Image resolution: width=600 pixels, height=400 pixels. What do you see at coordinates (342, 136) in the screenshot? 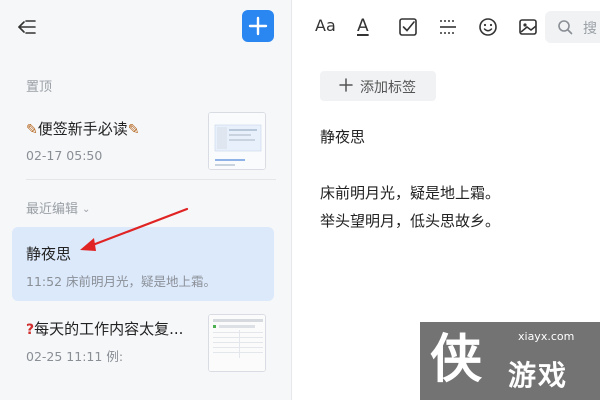
I see `note-content-title: 静夜思` at bounding box center [342, 136].